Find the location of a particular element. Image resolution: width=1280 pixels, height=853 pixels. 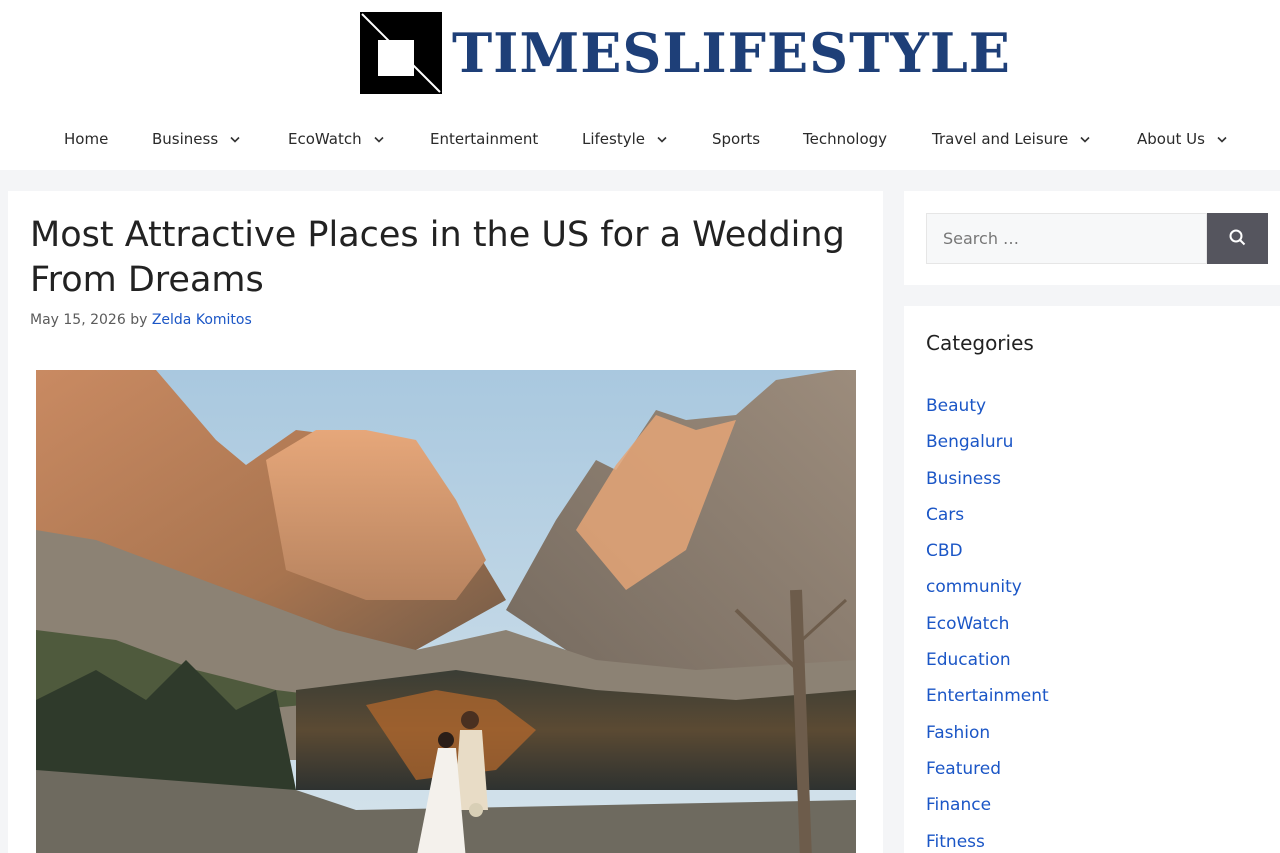

nav-item-about-us: About Us is located at coordinates (1182, 139).